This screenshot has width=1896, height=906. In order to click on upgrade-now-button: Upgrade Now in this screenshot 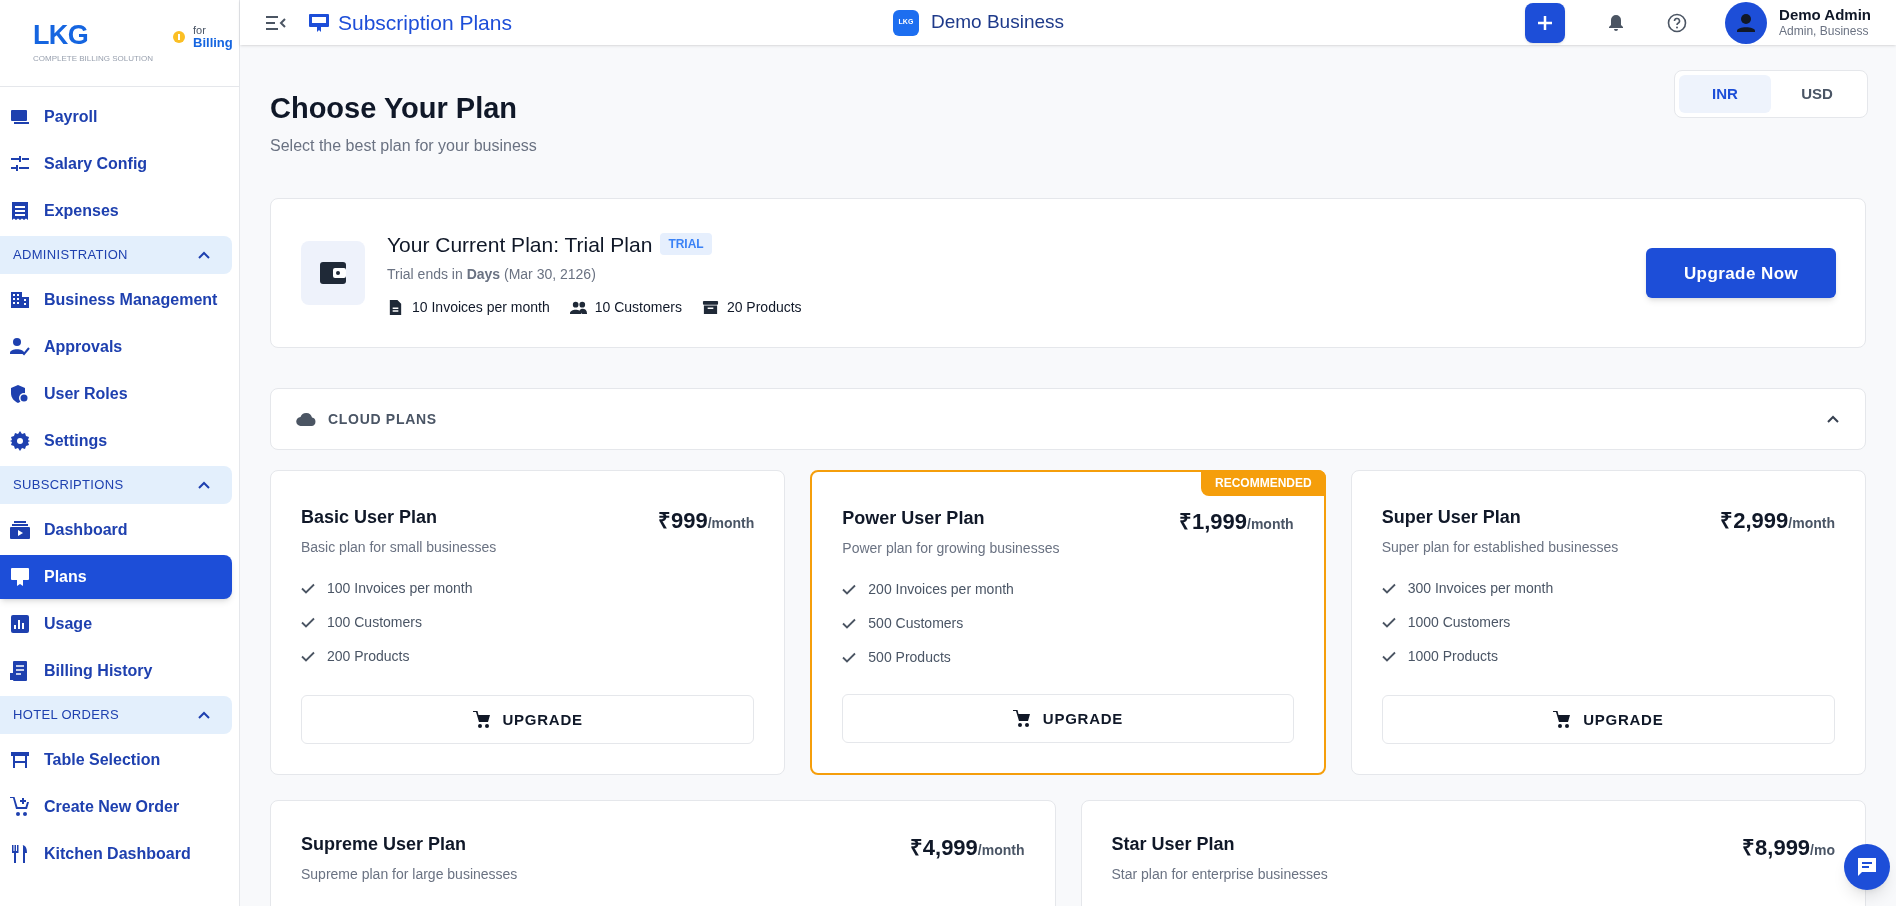, I will do `click(1741, 273)`.